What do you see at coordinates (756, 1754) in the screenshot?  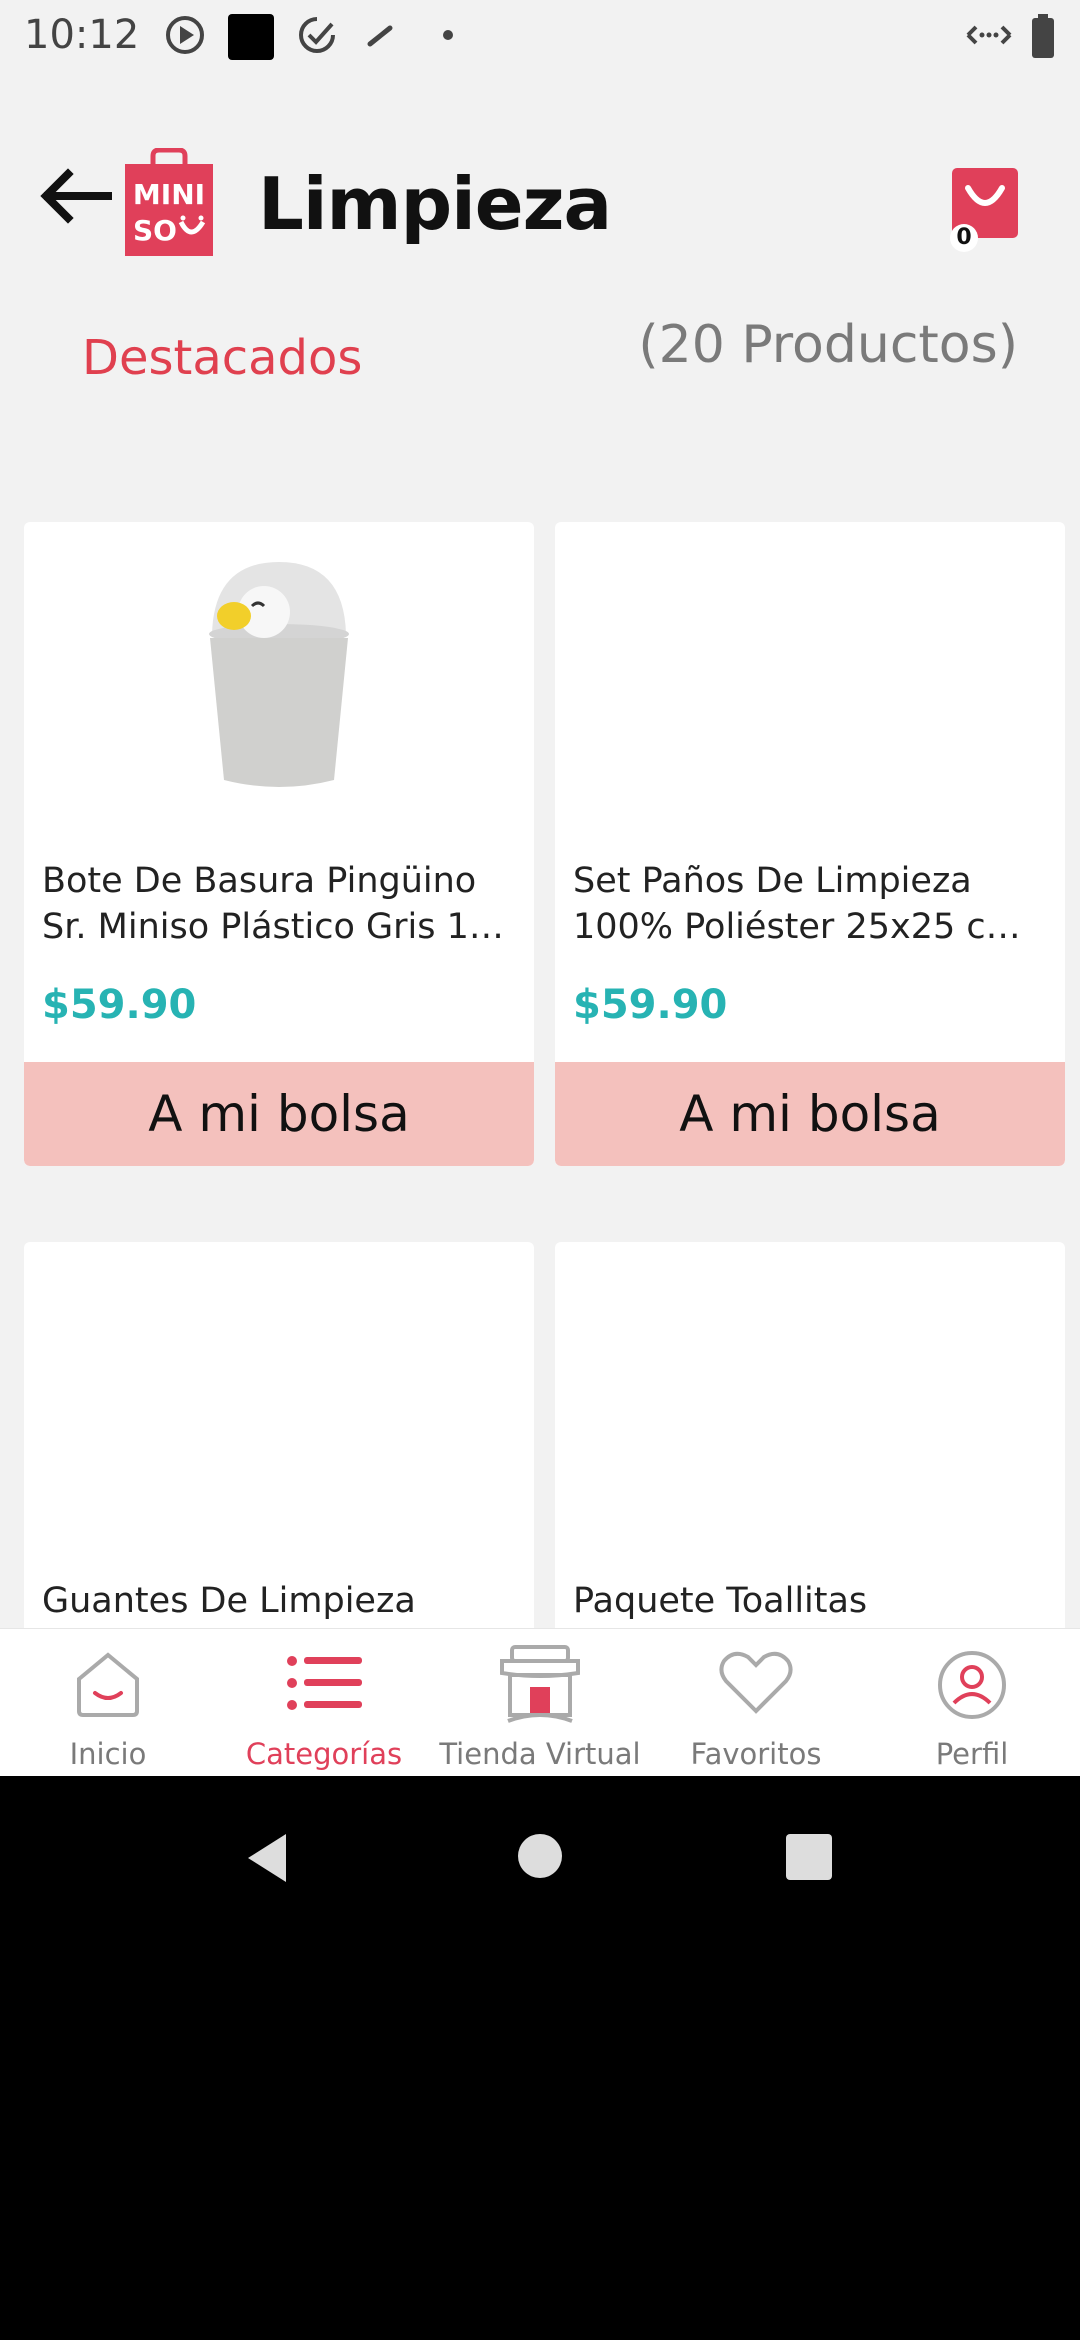 I see `nav-label: Favoritos` at bounding box center [756, 1754].